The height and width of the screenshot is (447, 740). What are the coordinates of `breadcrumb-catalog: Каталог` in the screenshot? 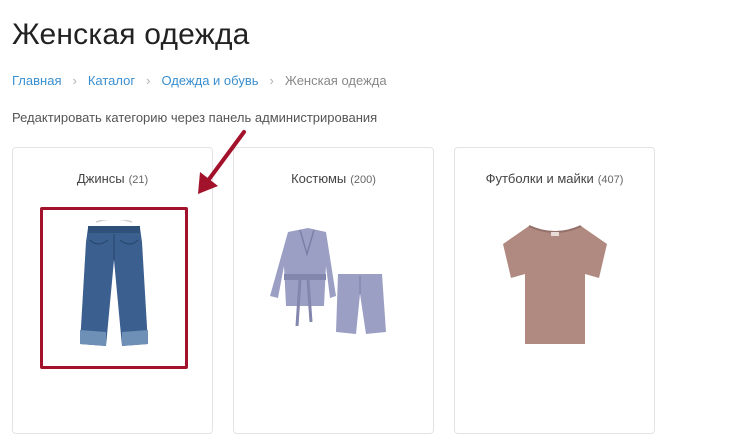 It's located at (111, 80).